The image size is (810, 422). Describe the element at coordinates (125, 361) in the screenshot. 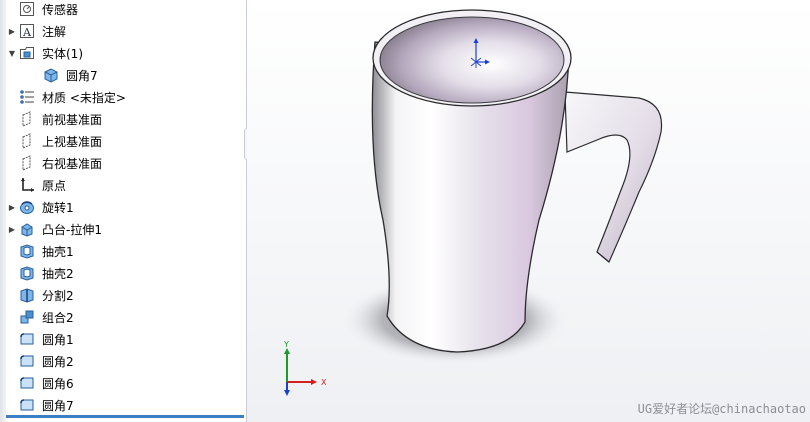

I see `tree-item-fillet2: 圆角2` at that location.